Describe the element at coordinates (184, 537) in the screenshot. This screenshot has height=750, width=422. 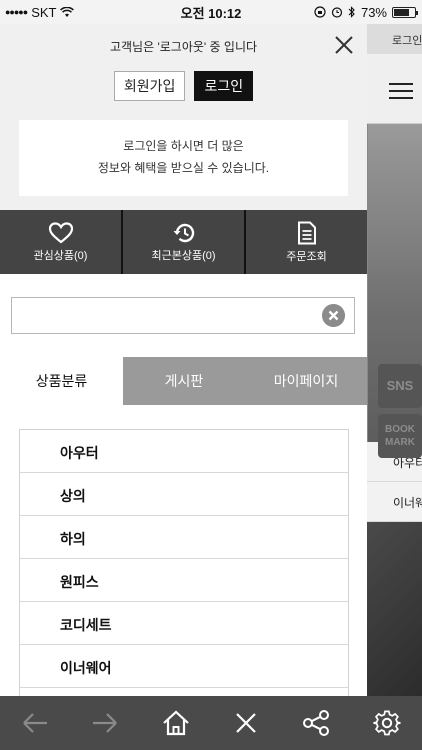
I see `category-item-bottom: 하의` at that location.